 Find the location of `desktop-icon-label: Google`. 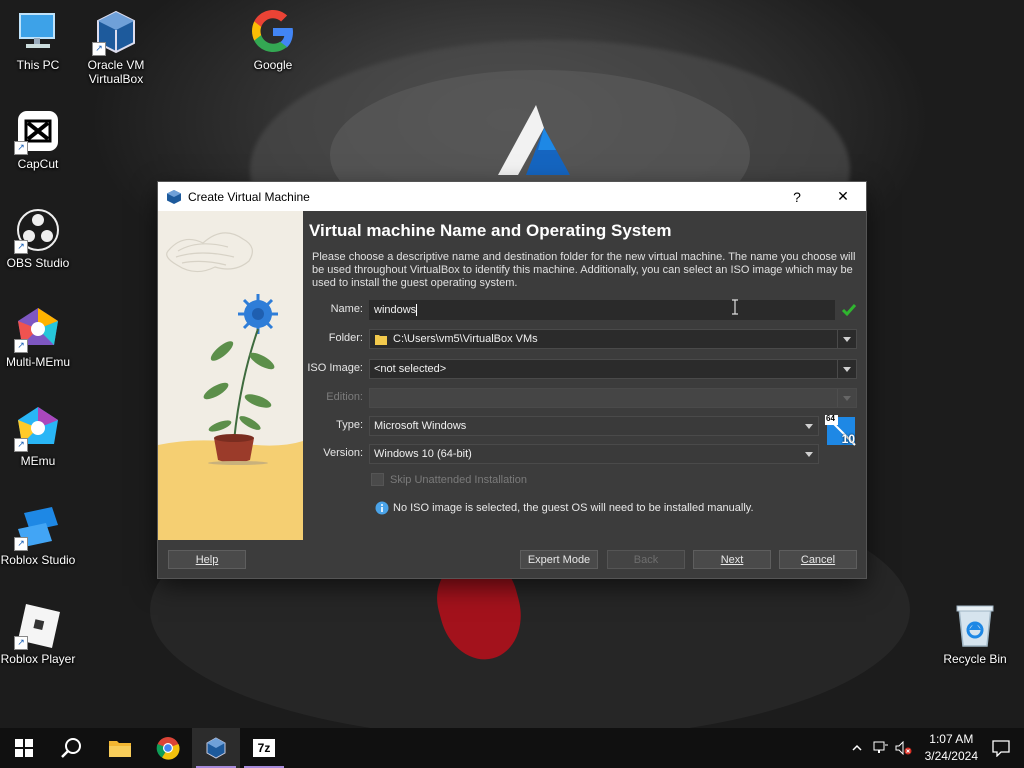

desktop-icon-label: Google is located at coordinates (273, 65).